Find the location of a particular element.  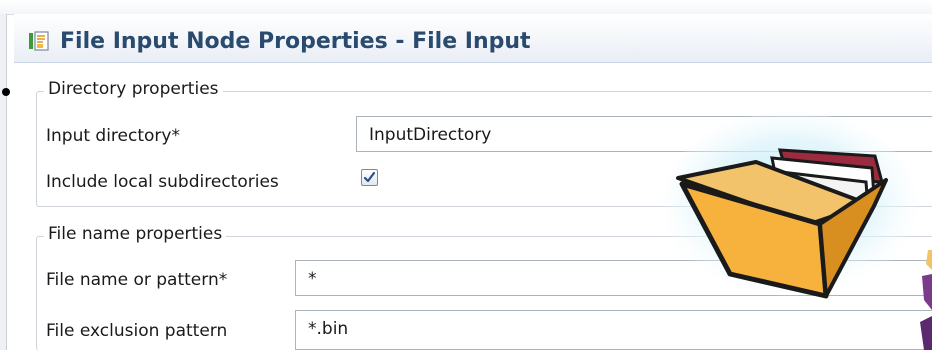

window-top-strip is located at coordinates (466, 7).